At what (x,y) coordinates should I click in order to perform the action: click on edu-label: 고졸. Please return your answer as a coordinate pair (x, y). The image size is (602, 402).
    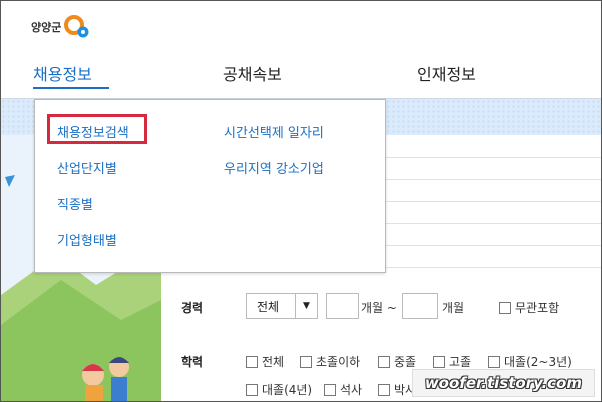
    Looking at the image, I should click on (460, 362).